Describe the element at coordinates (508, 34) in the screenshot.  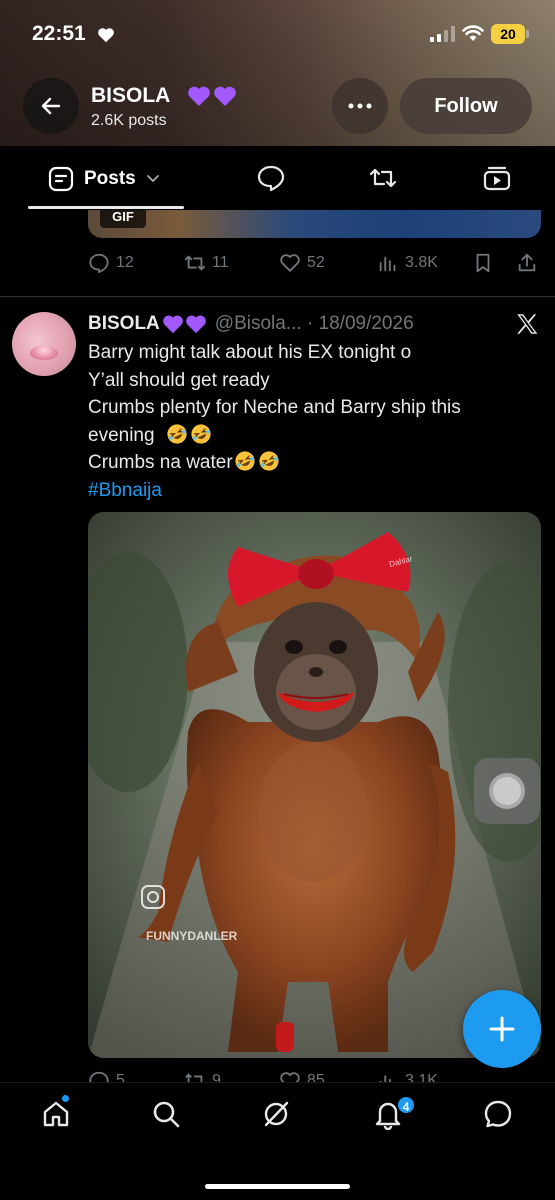
I see `battery-level: 20` at that location.